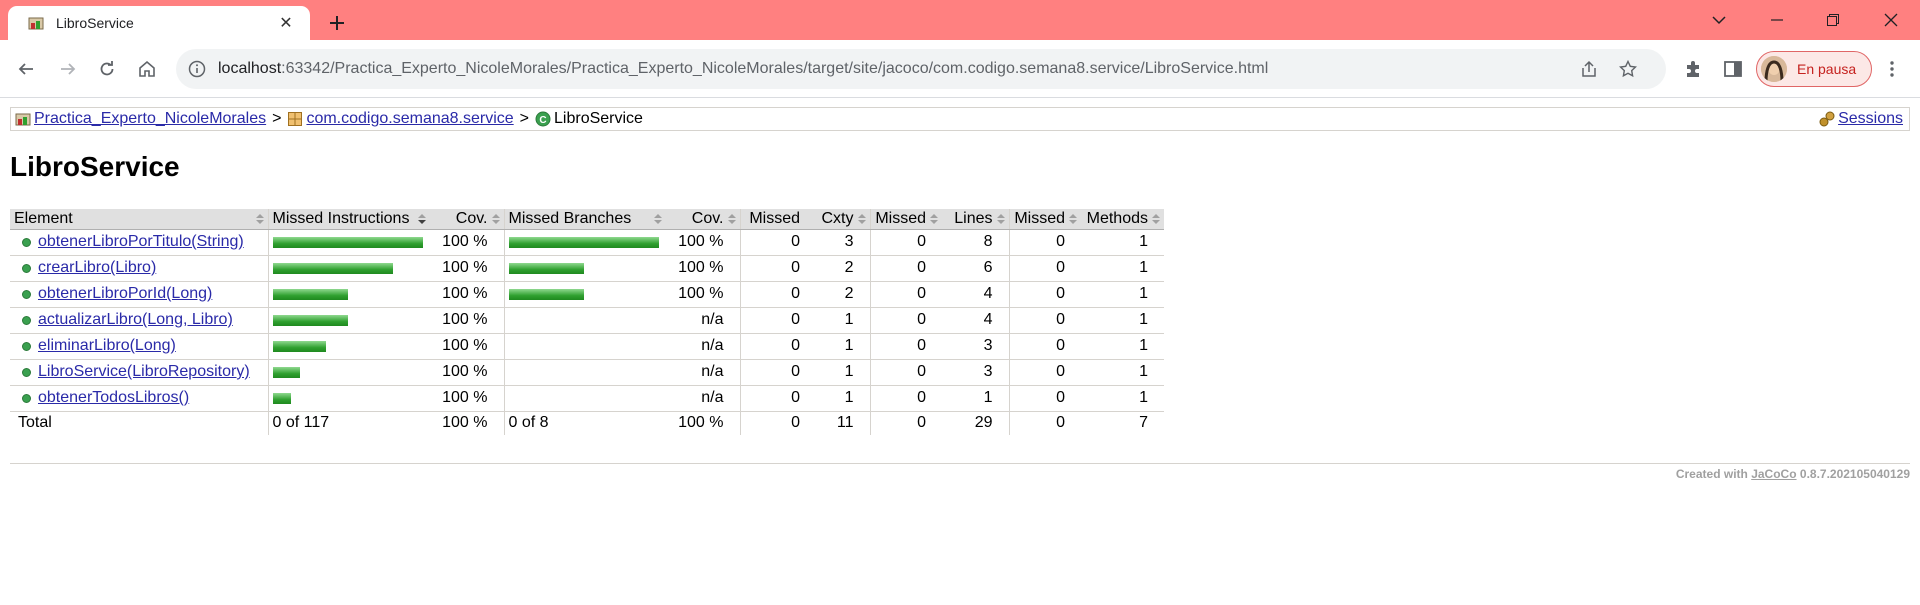  What do you see at coordinates (587, 346) in the screenshot?
I see `table-row: eliminarLibro(Long) 100 % n/a 0 1 0 3 0 1` at bounding box center [587, 346].